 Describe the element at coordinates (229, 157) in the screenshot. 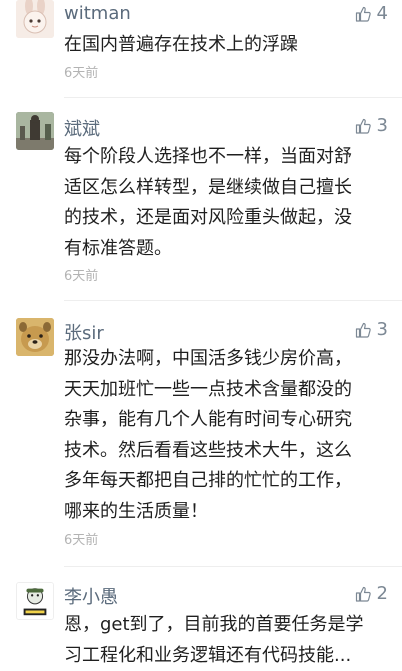

I see `comment-line: 每个阶段人选择也不一样，当面对舒` at that location.